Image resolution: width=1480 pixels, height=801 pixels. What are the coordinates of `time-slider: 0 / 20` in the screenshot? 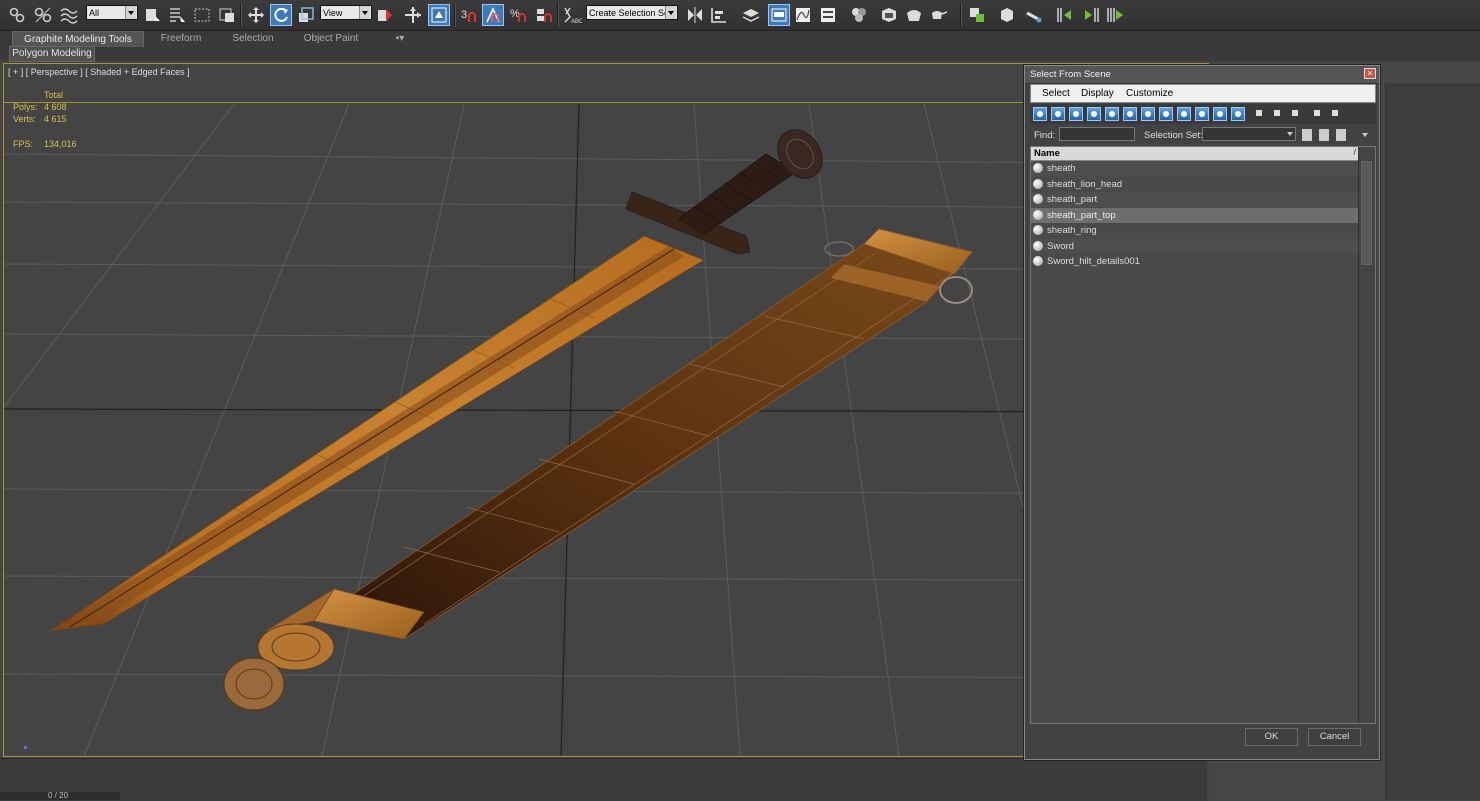 It's located at (60, 795).